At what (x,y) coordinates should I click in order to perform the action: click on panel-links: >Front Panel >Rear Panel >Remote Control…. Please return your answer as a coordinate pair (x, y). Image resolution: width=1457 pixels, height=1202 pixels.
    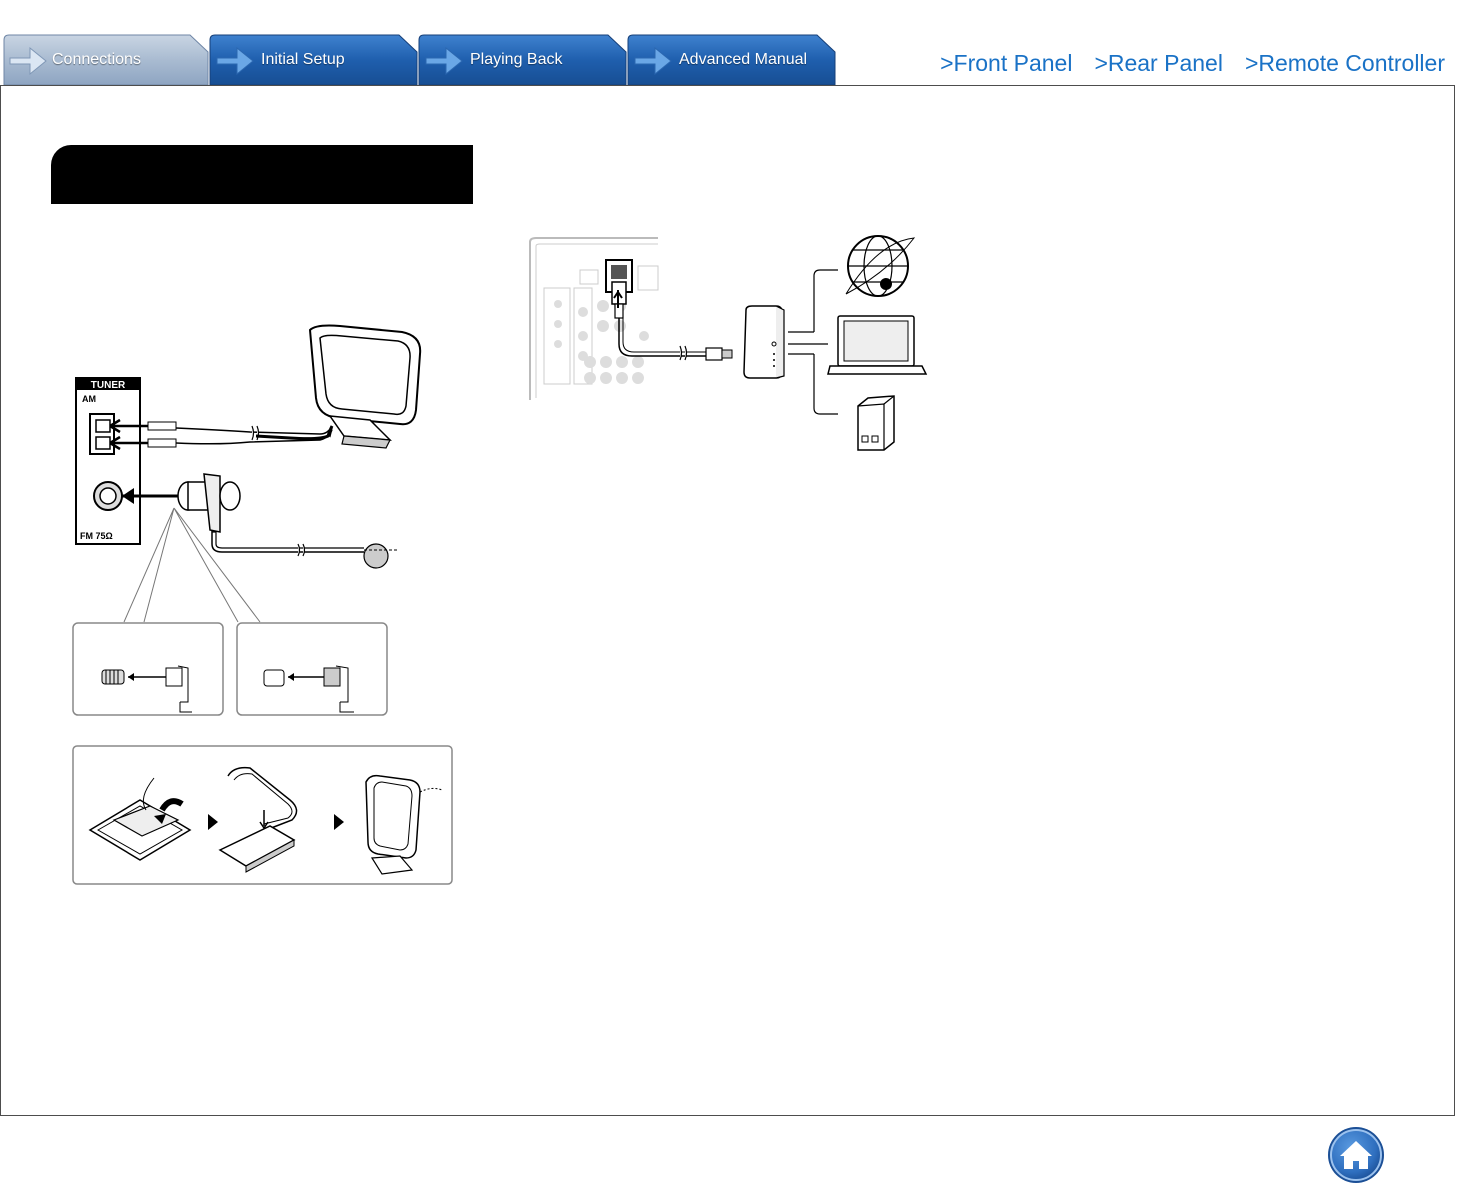
    Looking at the image, I should click on (1192, 65).